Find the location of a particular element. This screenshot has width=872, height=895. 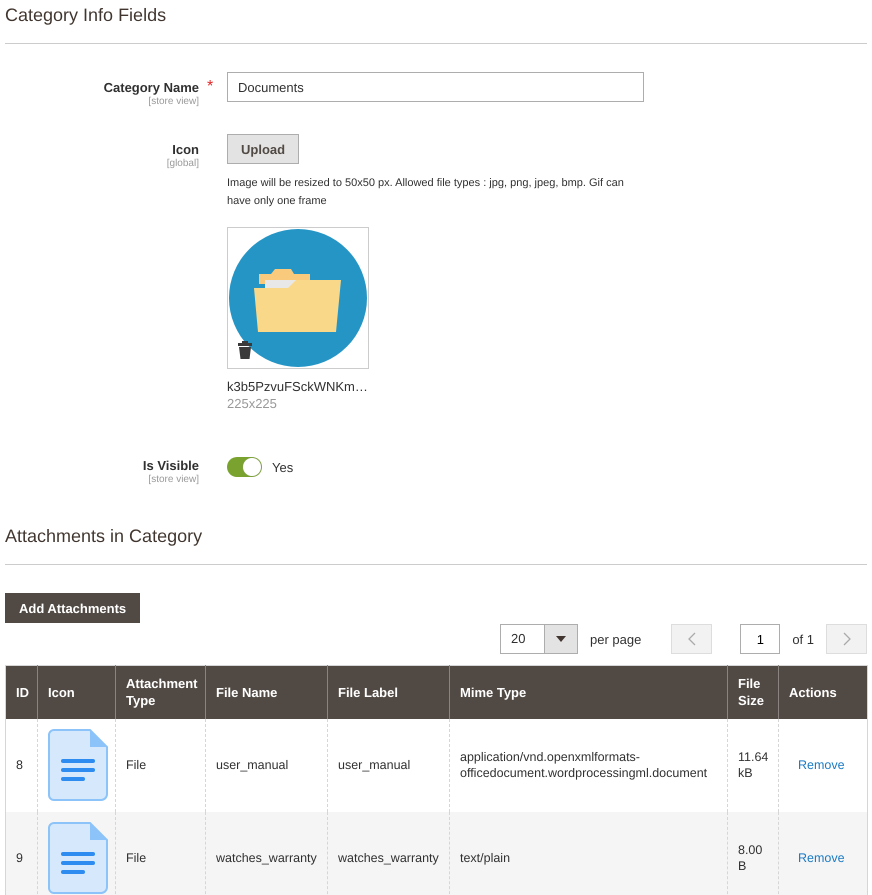

caret-icon is located at coordinates (561, 639).